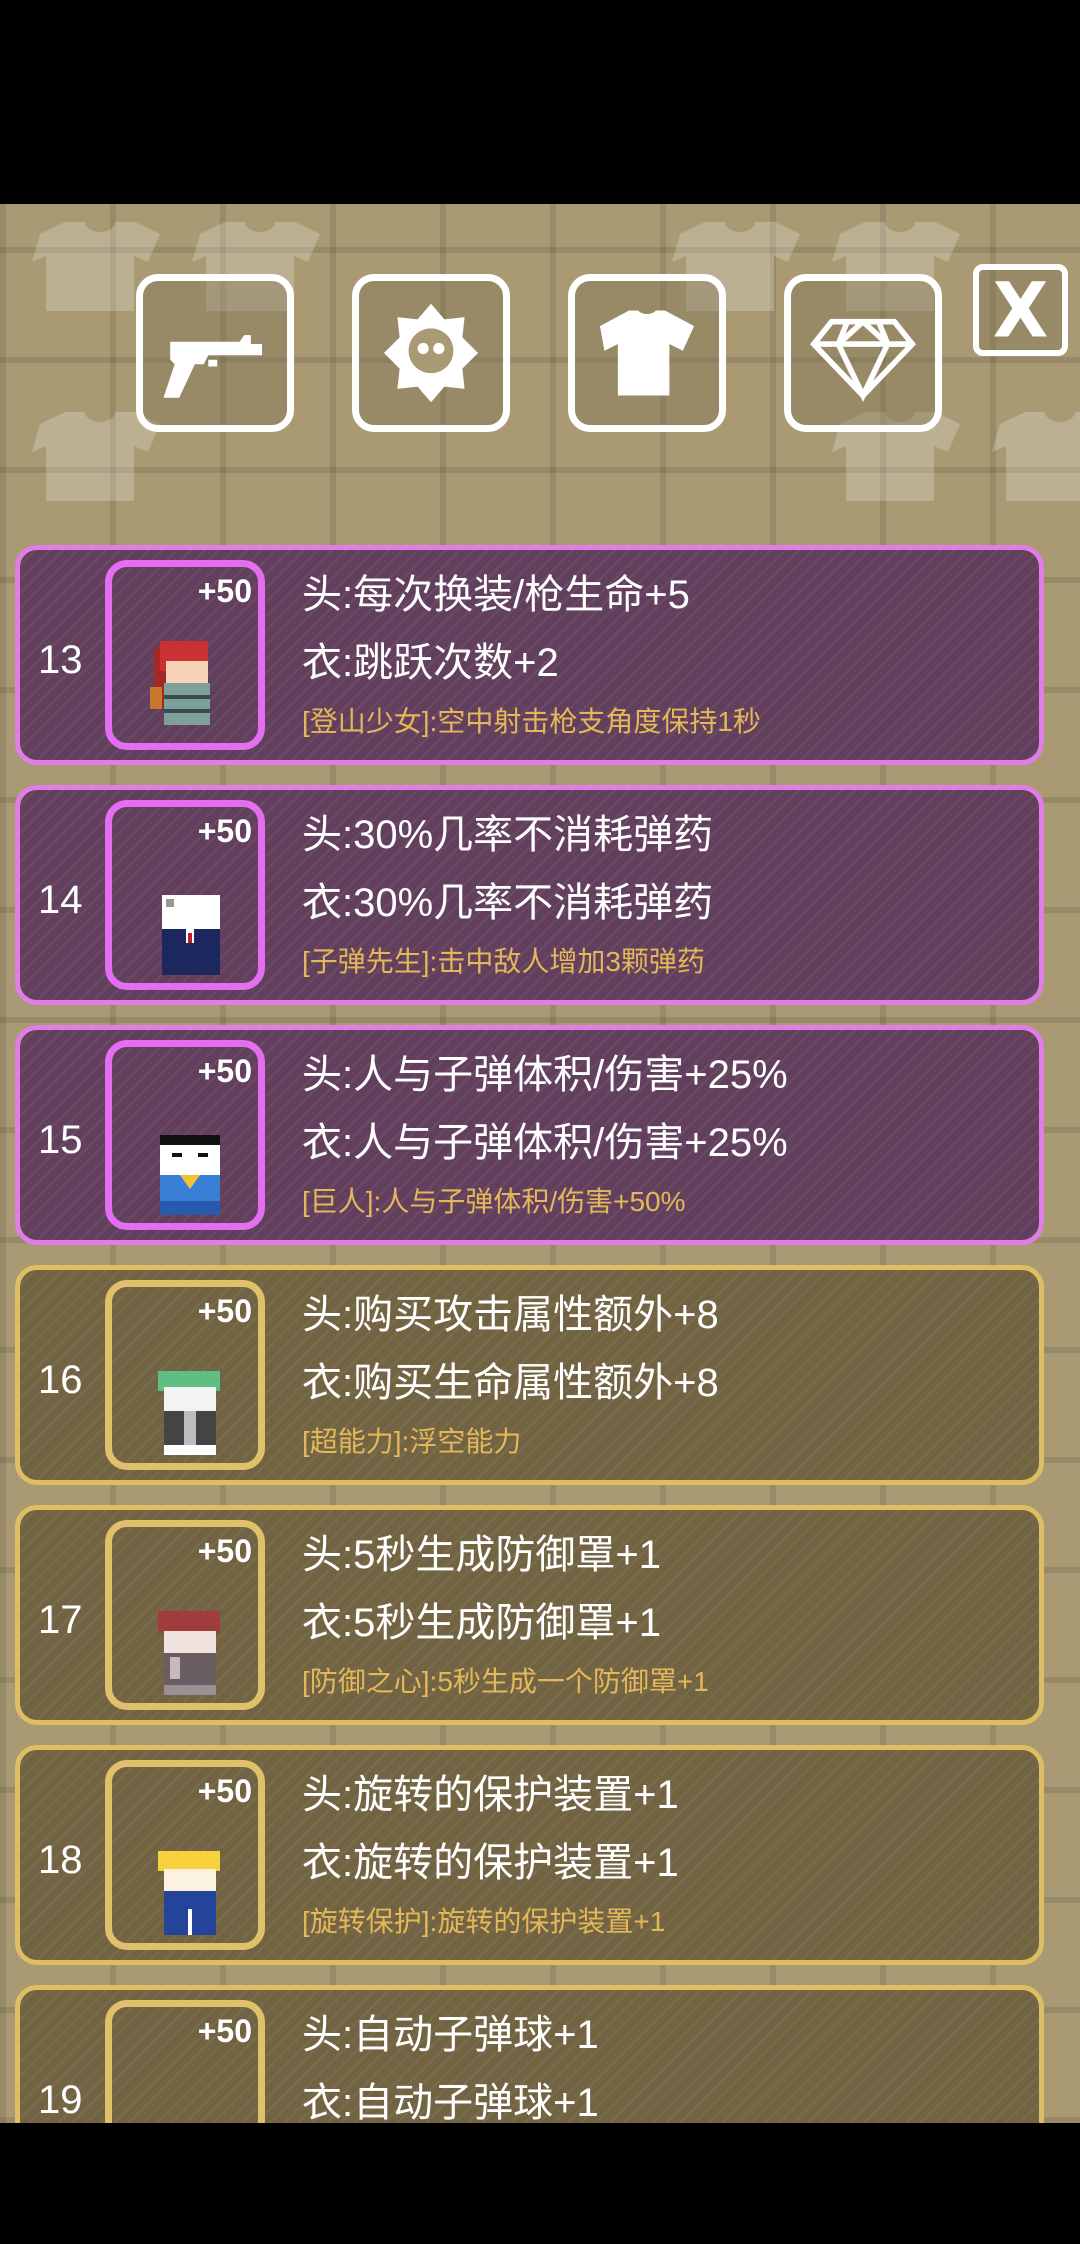 The image size is (1080, 2244). What do you see at coordinates (481, 1555) in the screenshot?
I see `head-attribute: 头:5秒生成防御罩+1` at bounding box center [481, 1555].